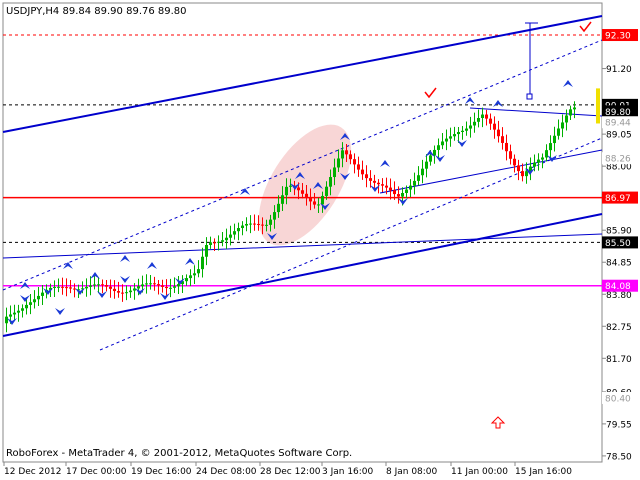  I want to click on y-tick-label: 89.05, so click(619, 136).